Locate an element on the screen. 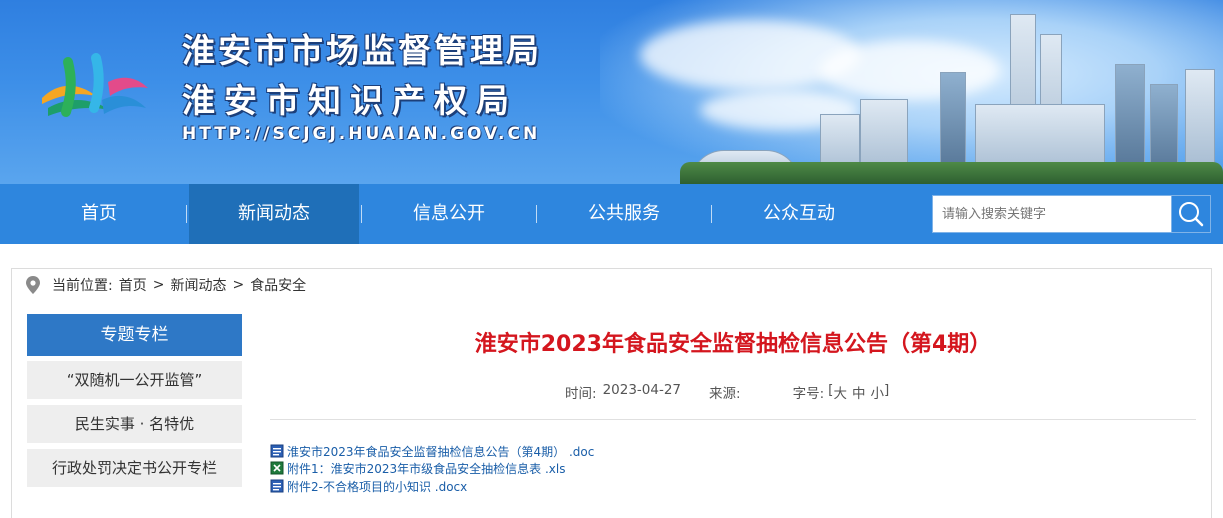 The width and height of the screenshot is (1223, 518). word-docx-icon is located at coordinates (277, 486).